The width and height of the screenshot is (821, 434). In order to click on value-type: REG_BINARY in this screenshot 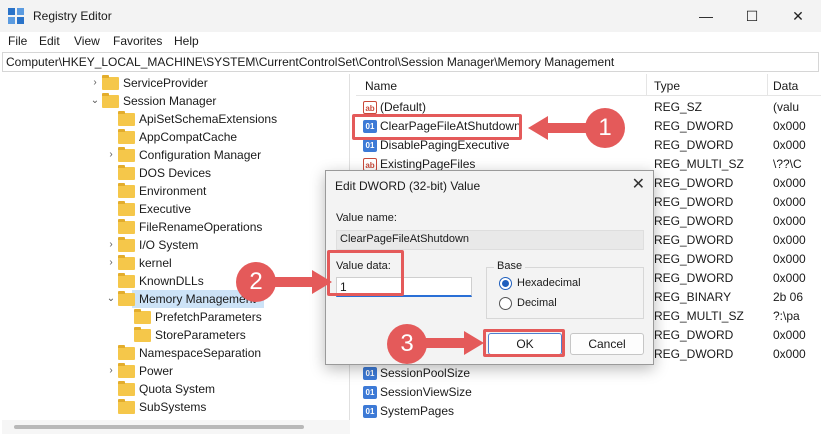, I will do `click(693, 297)`.